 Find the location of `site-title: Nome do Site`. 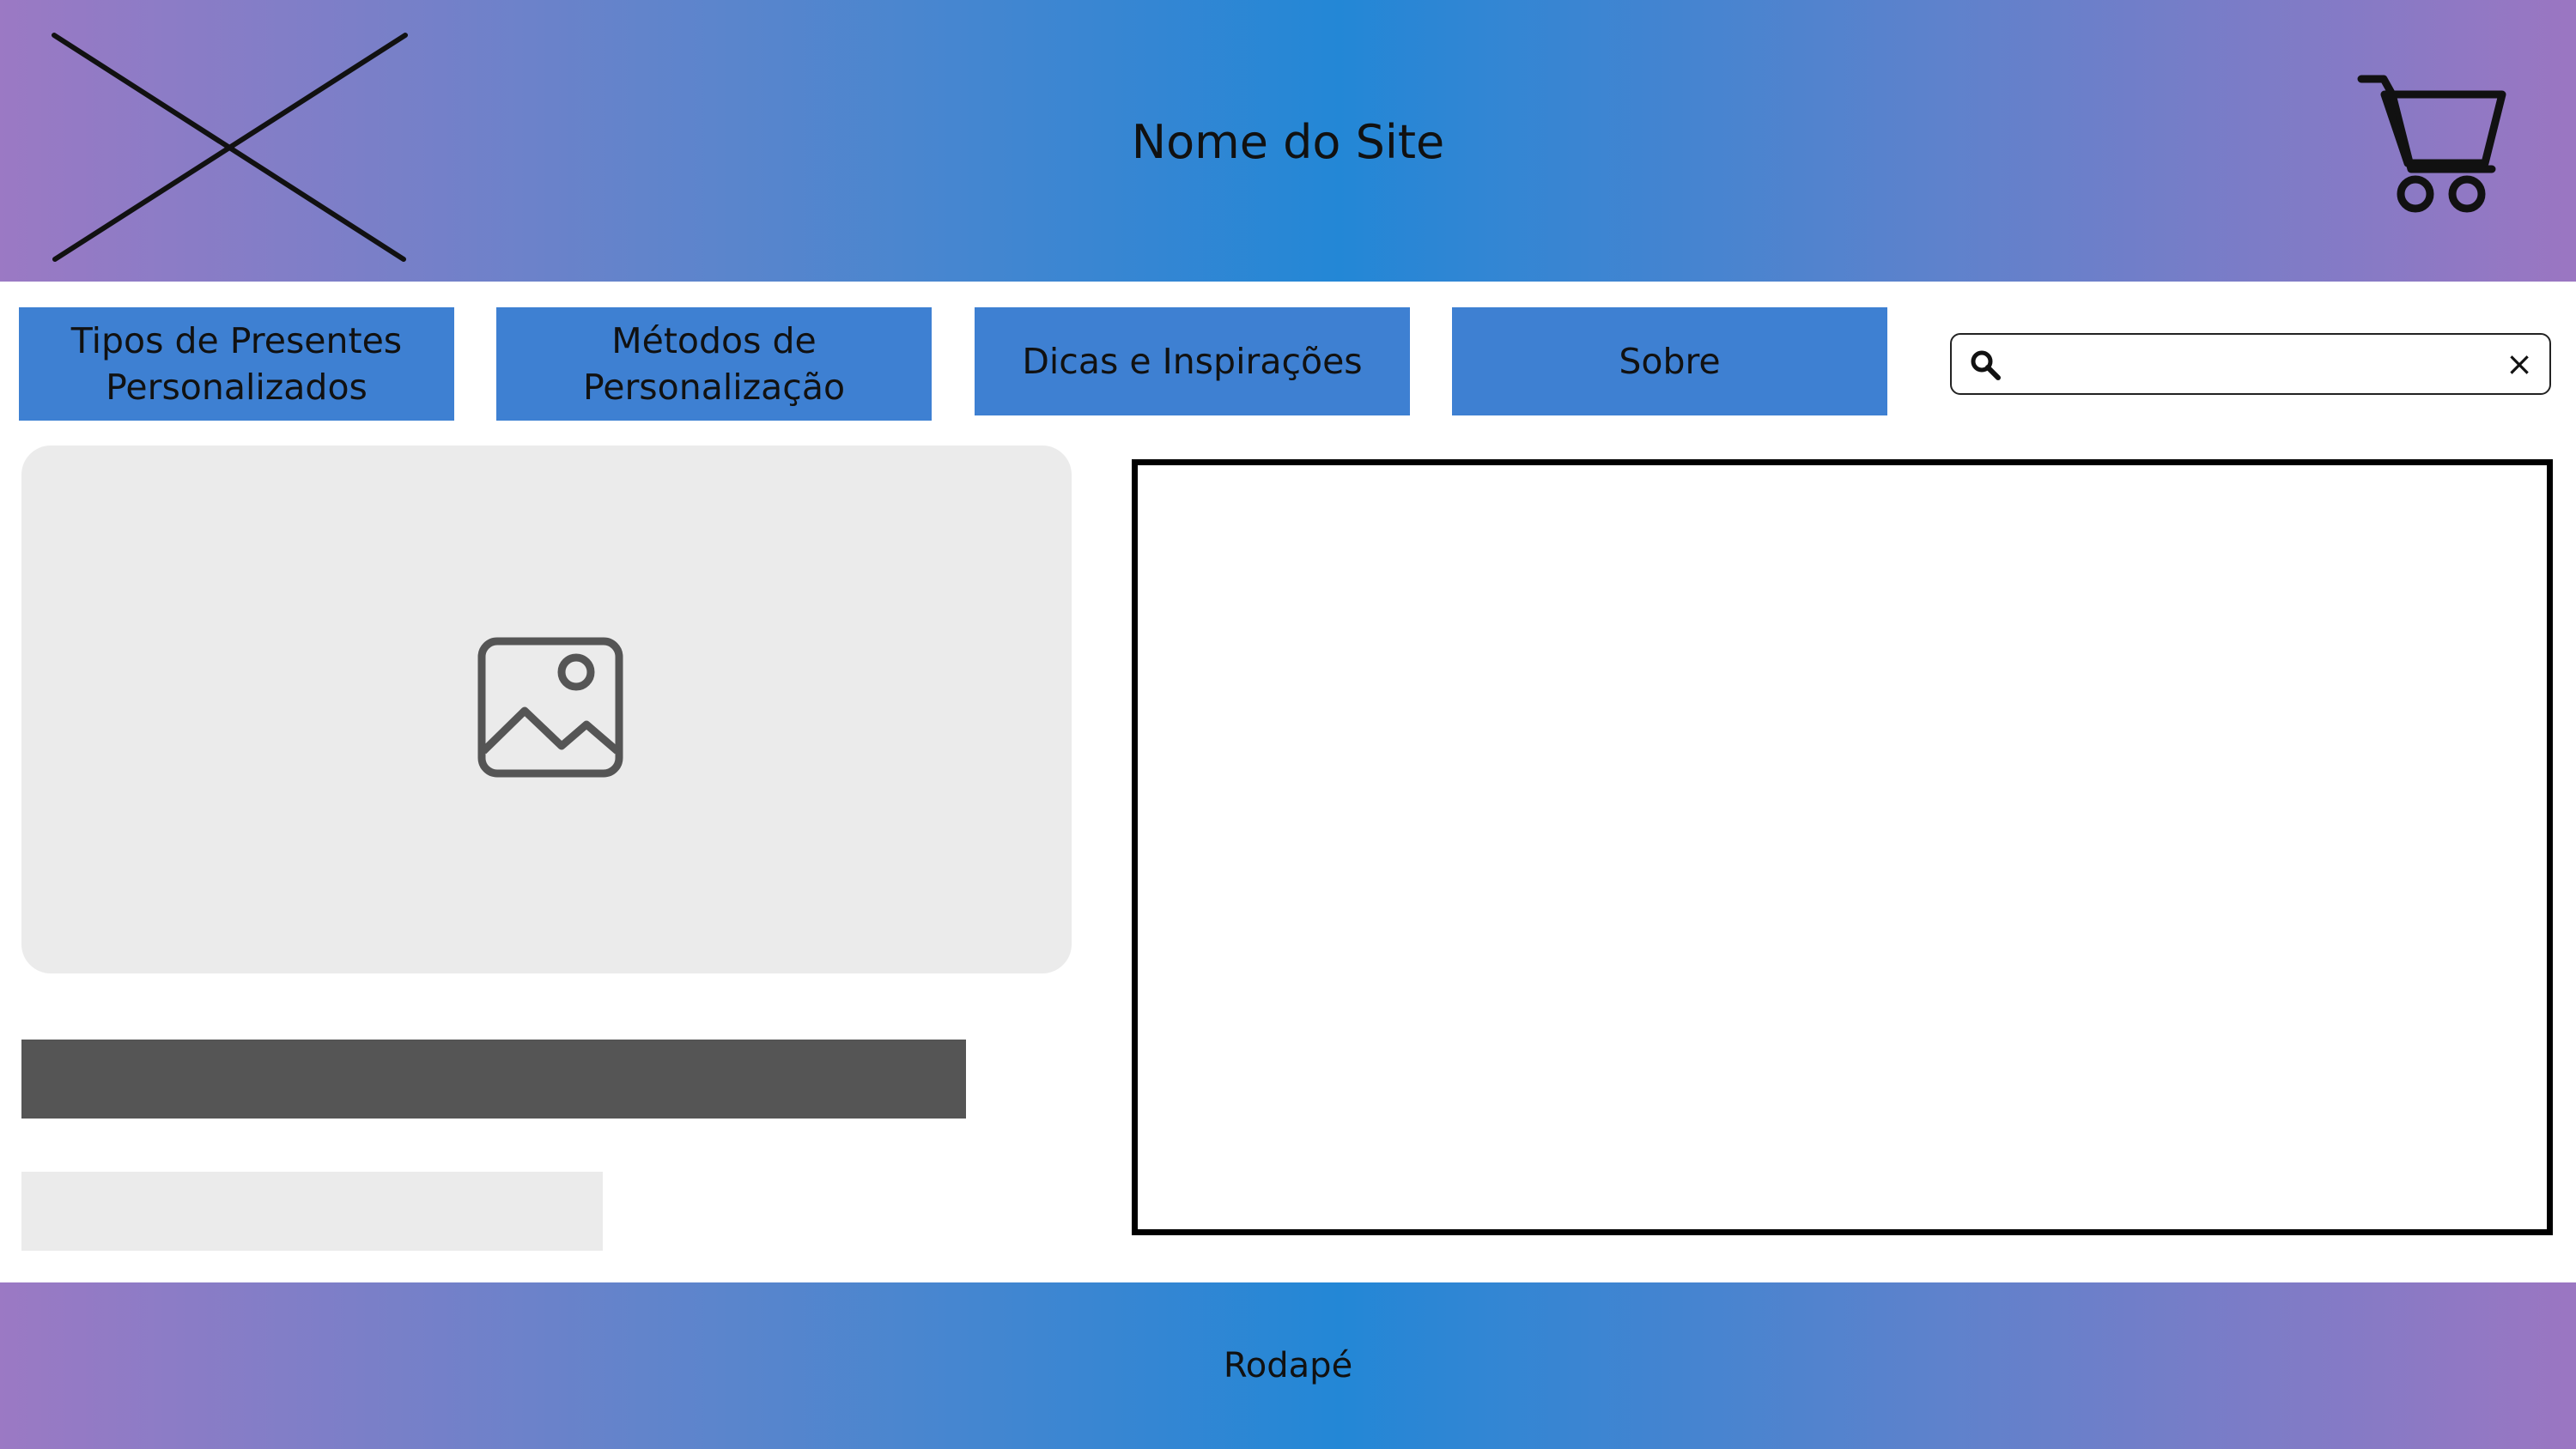

site-title: Nome do Site is located at coordinates (1288, 142).